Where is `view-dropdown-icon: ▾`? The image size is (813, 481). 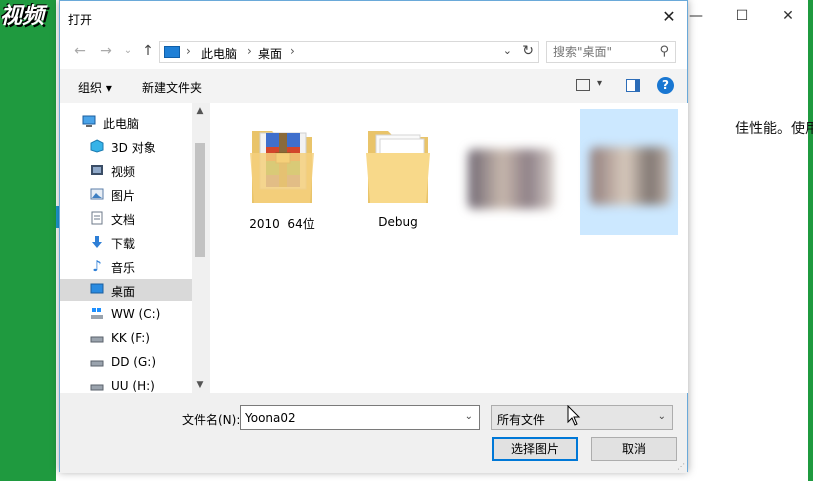 view-dropdown-icon: ▾ is located at coordinates (599, 83).